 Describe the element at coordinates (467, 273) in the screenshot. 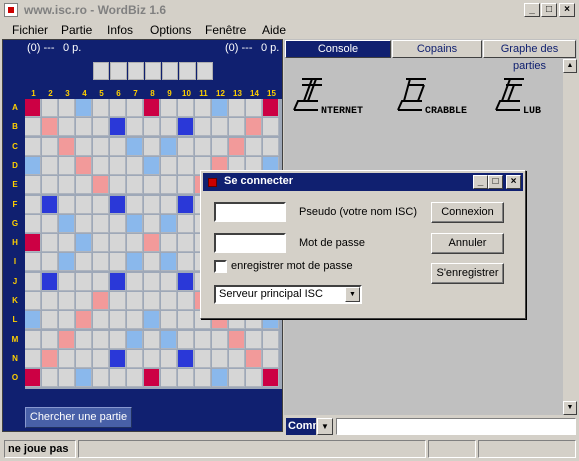

I see `register-button: S'enregistrer` at that location.